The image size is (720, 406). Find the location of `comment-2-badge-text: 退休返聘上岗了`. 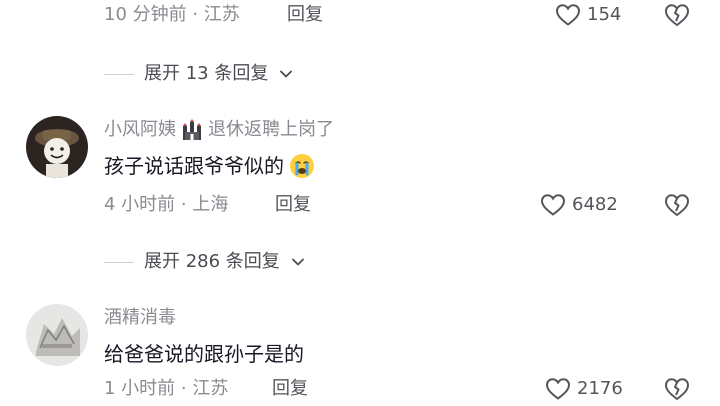

comment-2-badge-text: 退休返聘上岗了 is located at coordinates (271, 129).